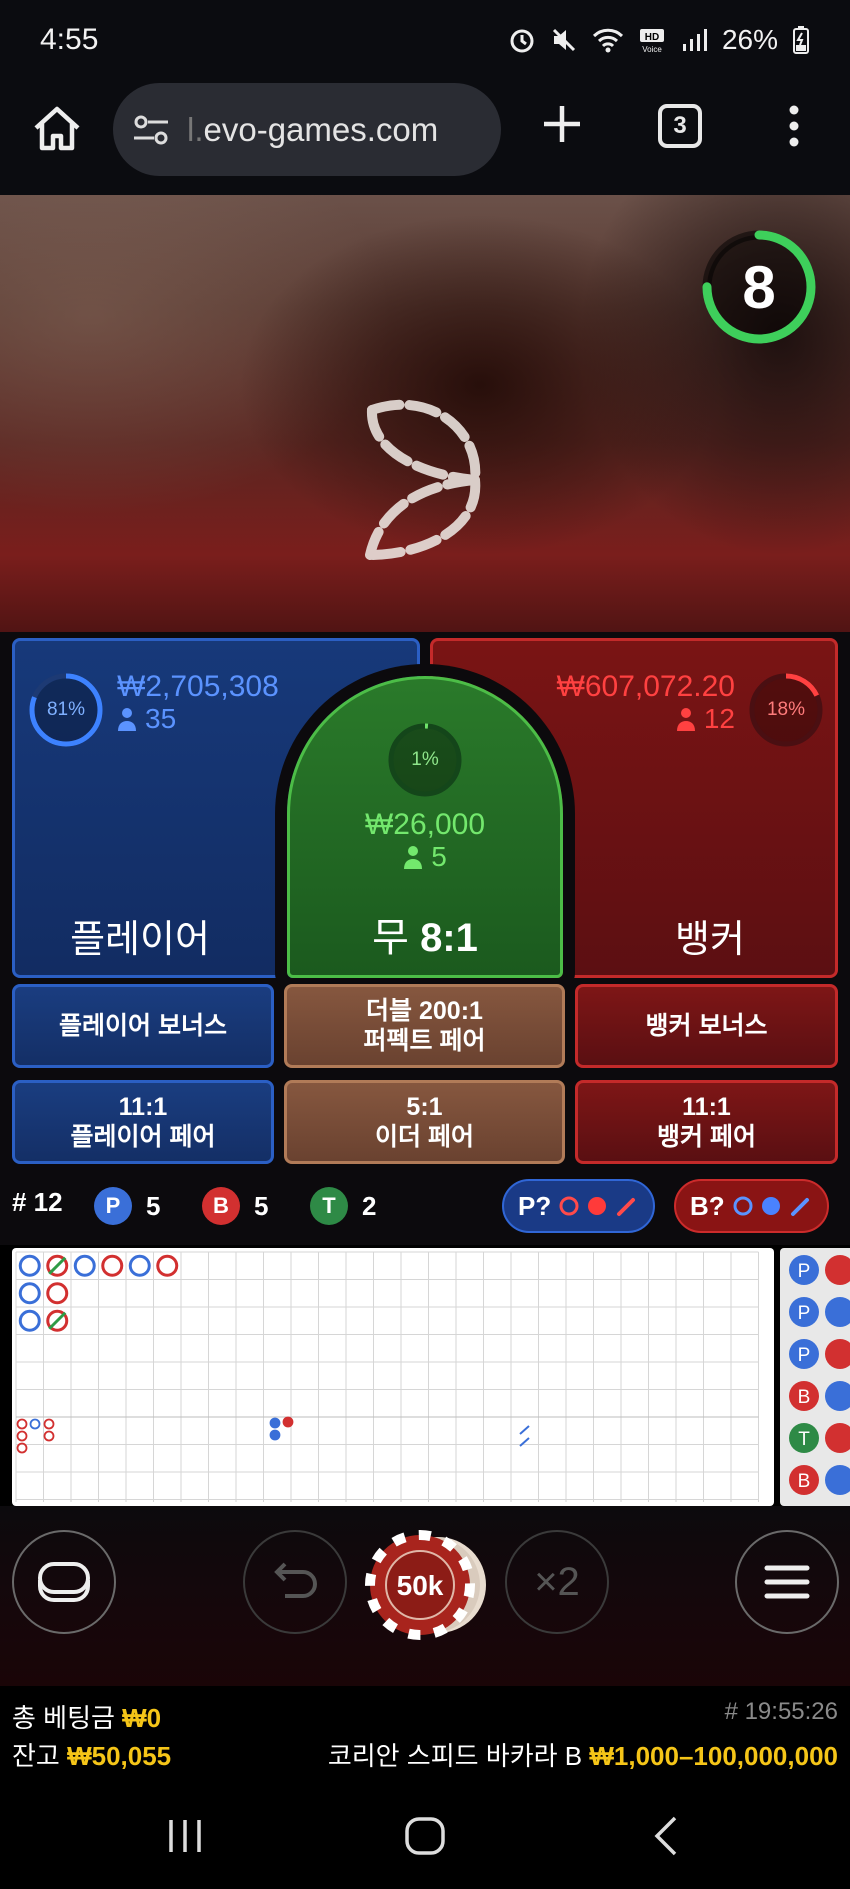 This screenshot has height=1889, width=850. I want to click on tie-percent-ring: 1%, so click(425, 760).